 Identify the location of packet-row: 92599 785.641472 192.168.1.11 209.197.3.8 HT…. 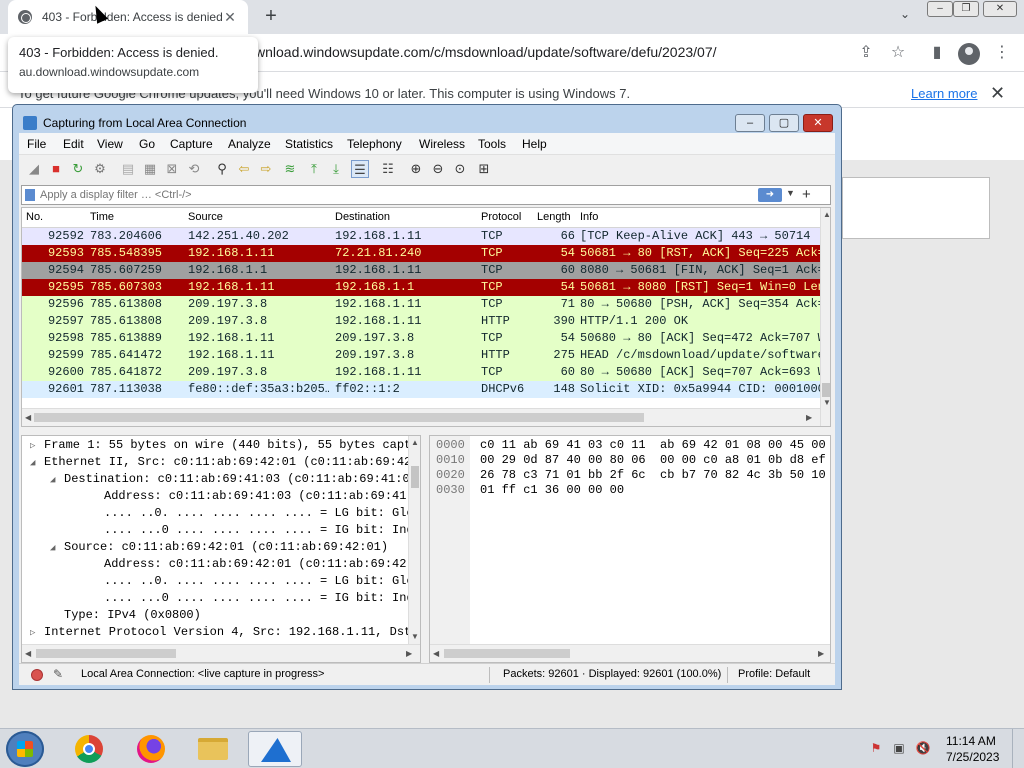
(421, 355).